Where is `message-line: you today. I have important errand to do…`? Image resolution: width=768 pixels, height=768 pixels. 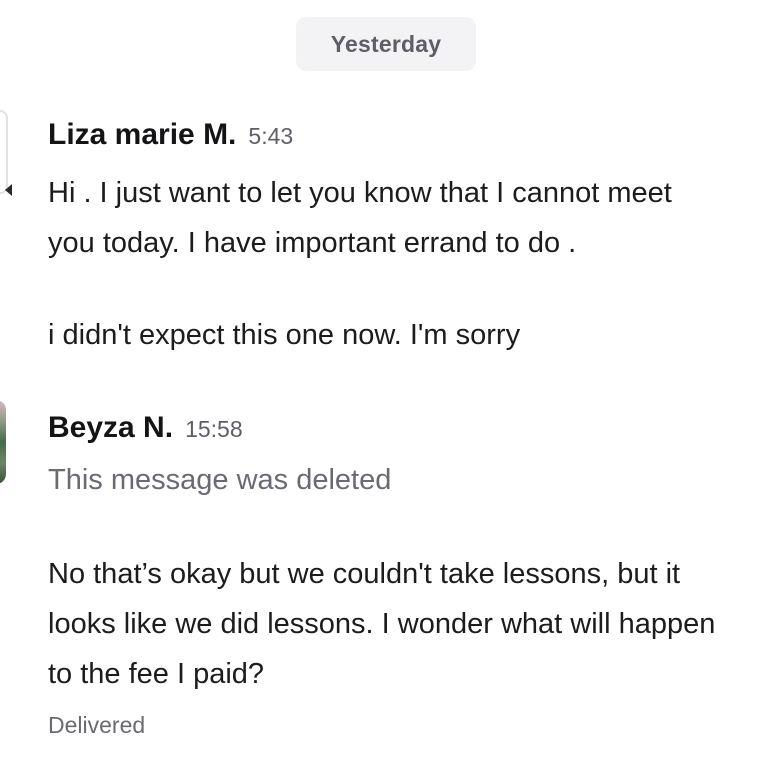
message-line: you today. I have important errand to do… is located at coordinates (312, 243).